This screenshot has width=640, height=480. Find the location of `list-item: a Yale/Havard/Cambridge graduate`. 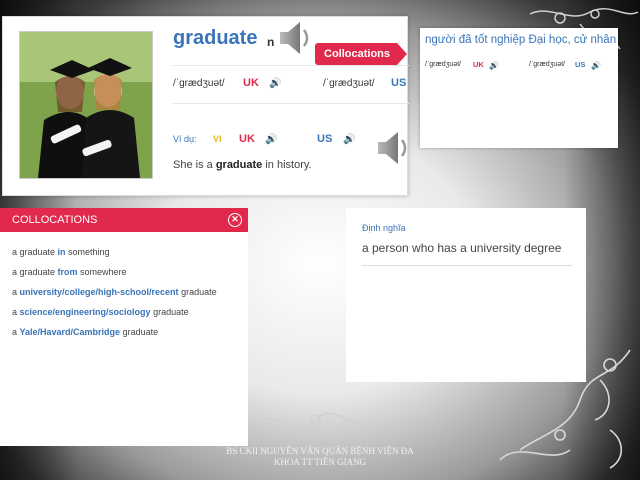

list-item: a Yale/Havard/Cambridge graduate is located at coordinates (85, 332).